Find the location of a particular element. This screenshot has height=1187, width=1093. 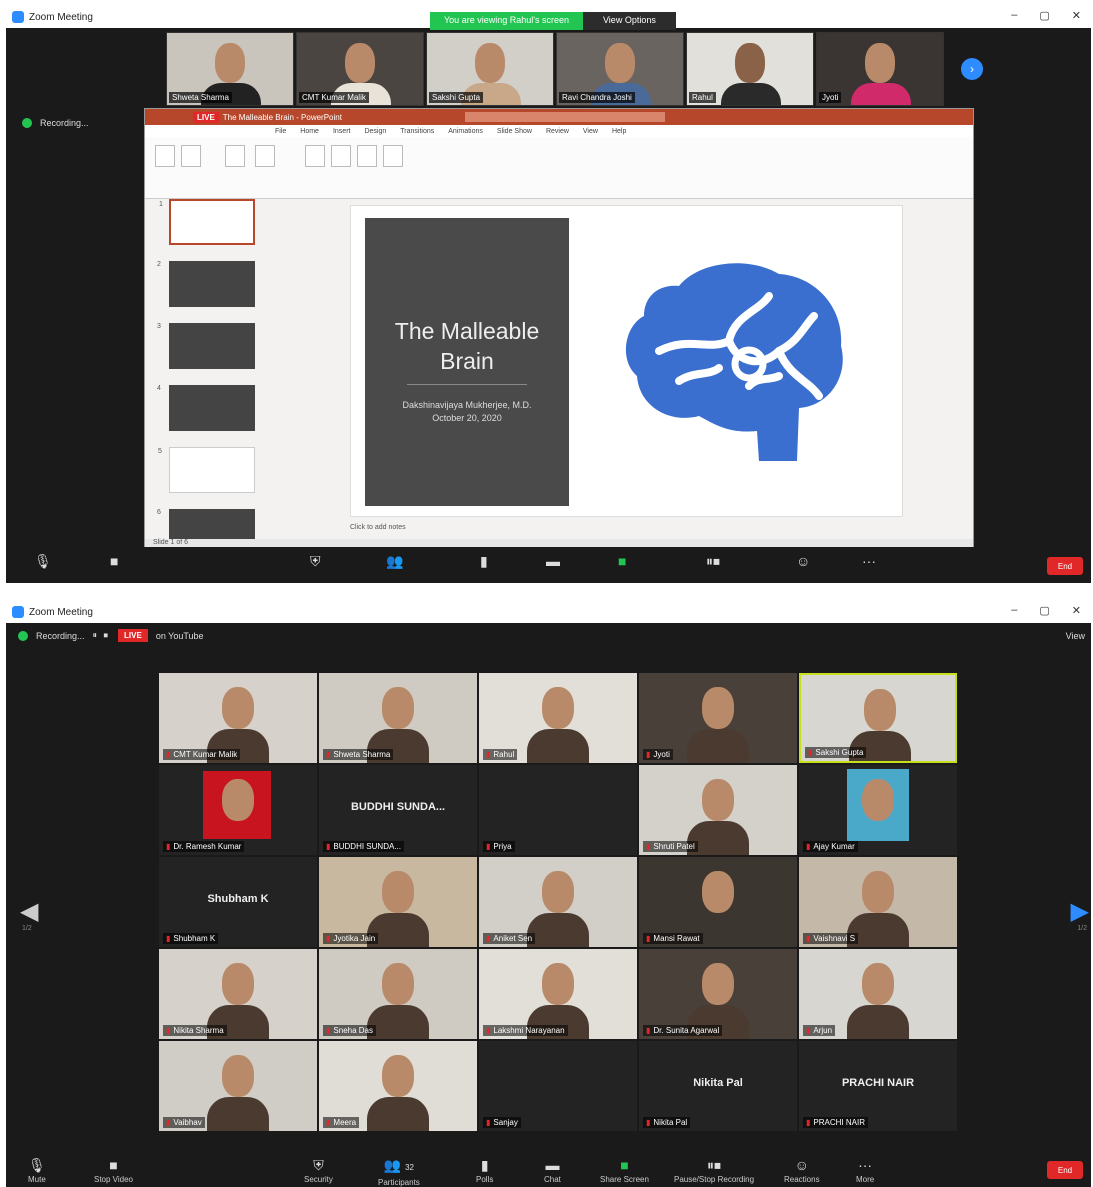

participant-tile: ▮ Aniket Sen is located at coordinates (558, 902).